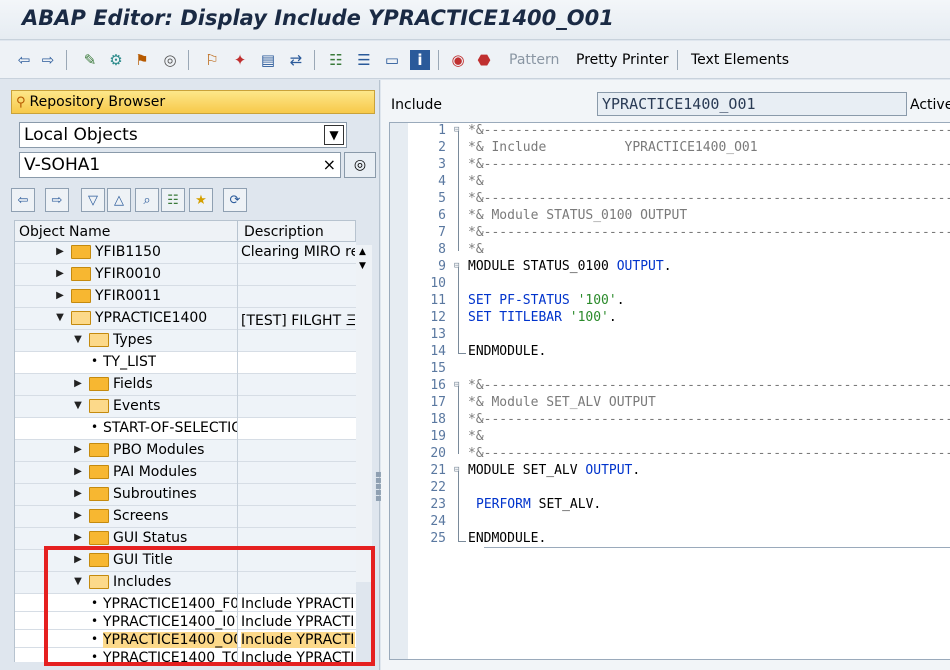  Describe the element at coordinates (284, 232) in the screenshot. I see `column-description: Description` at that location.